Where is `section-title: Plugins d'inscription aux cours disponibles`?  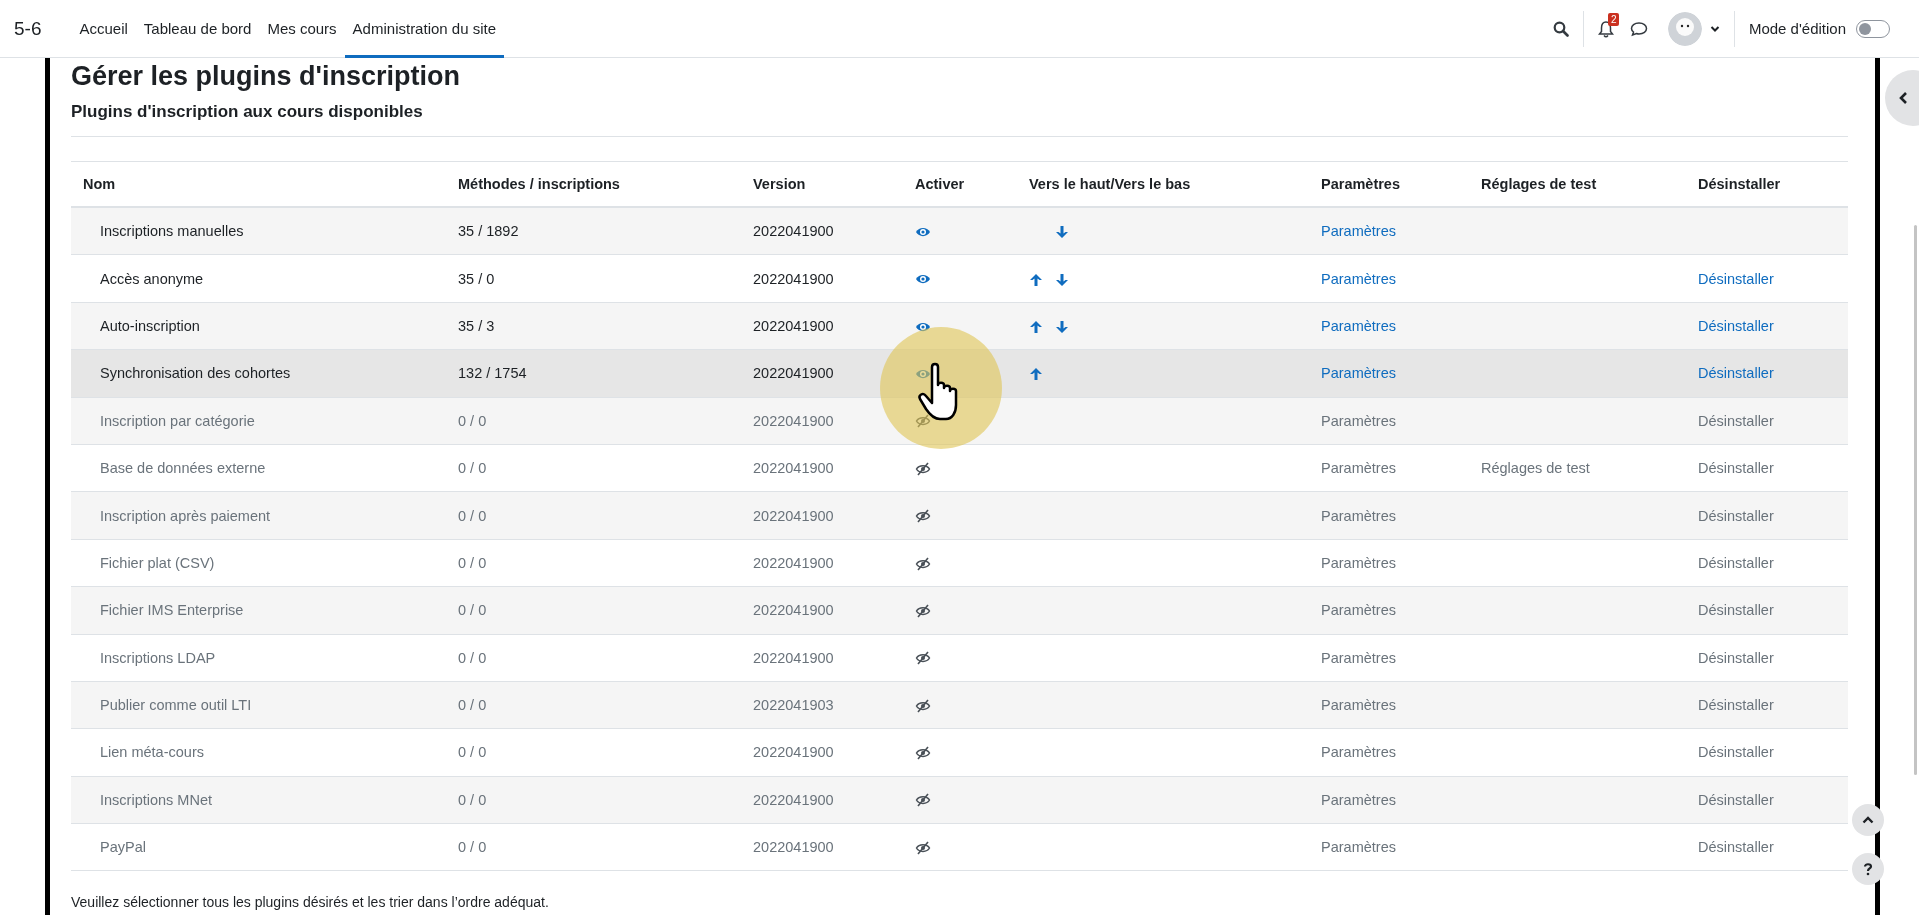
section-title: Plugins d'inscription aux cours disponibles is located at coordinates (959, 118).